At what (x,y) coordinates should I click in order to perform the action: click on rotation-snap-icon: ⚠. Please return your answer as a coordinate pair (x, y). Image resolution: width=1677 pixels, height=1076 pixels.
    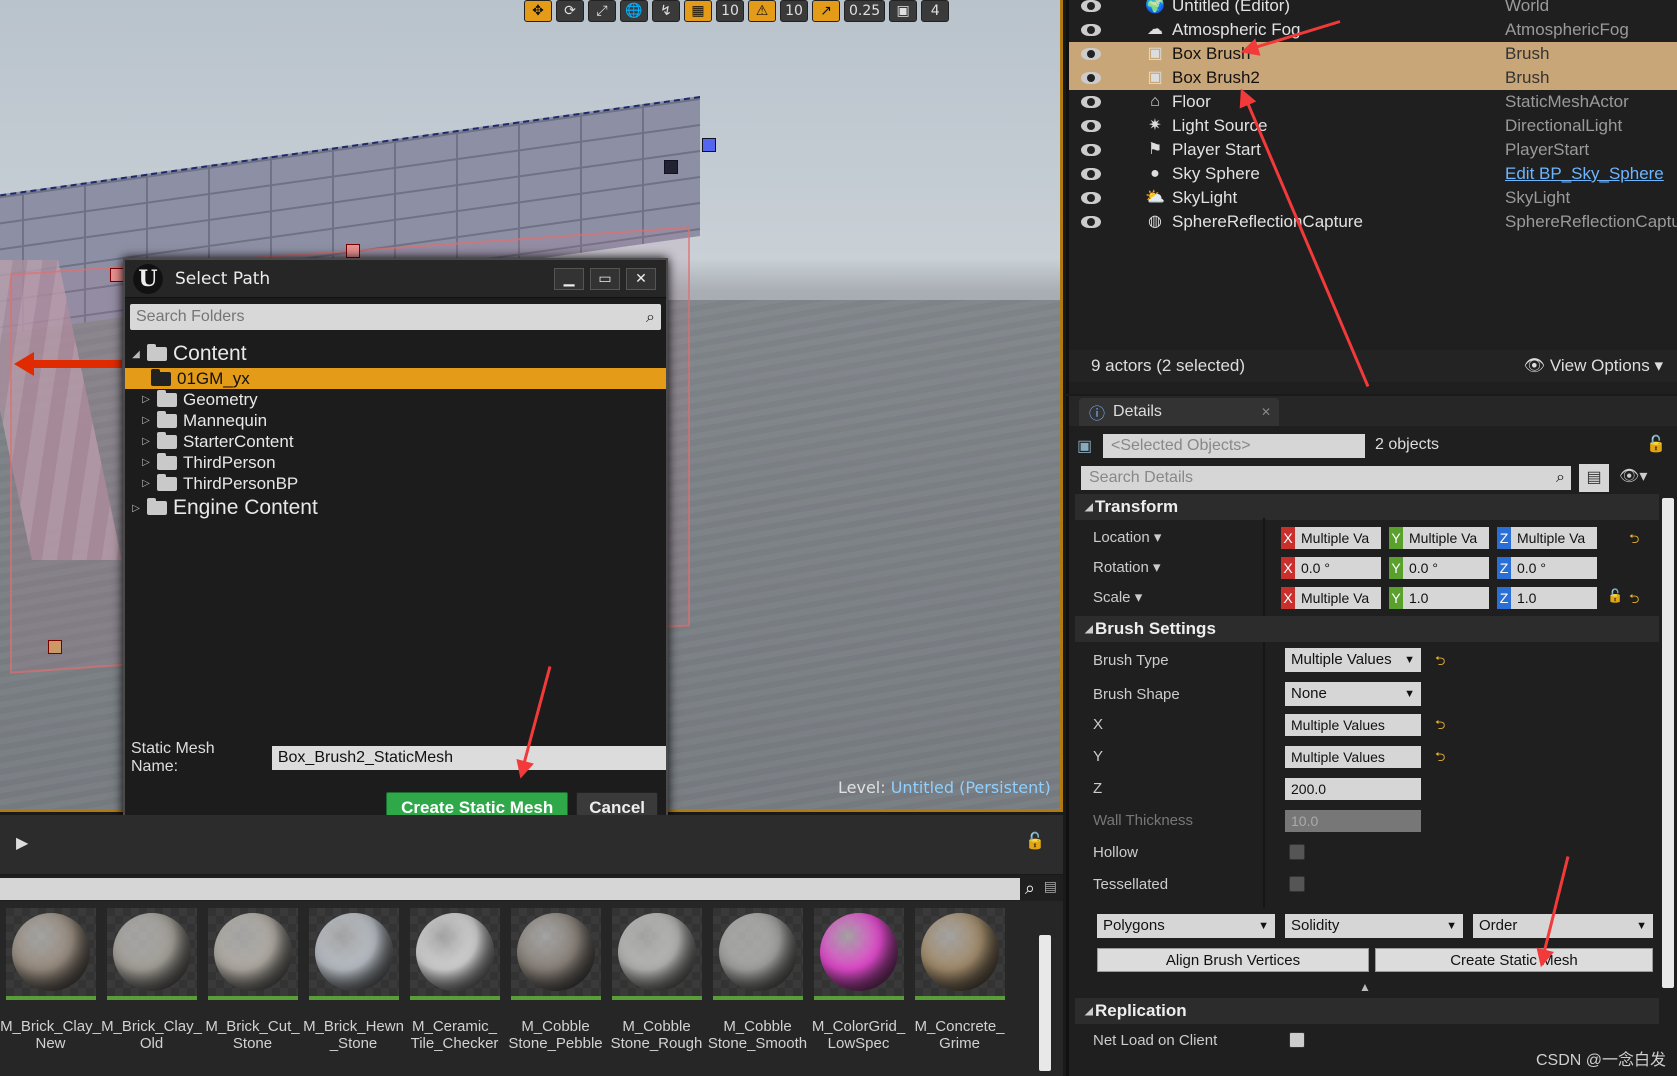
    Looking at the image, I should click on (762, 11).